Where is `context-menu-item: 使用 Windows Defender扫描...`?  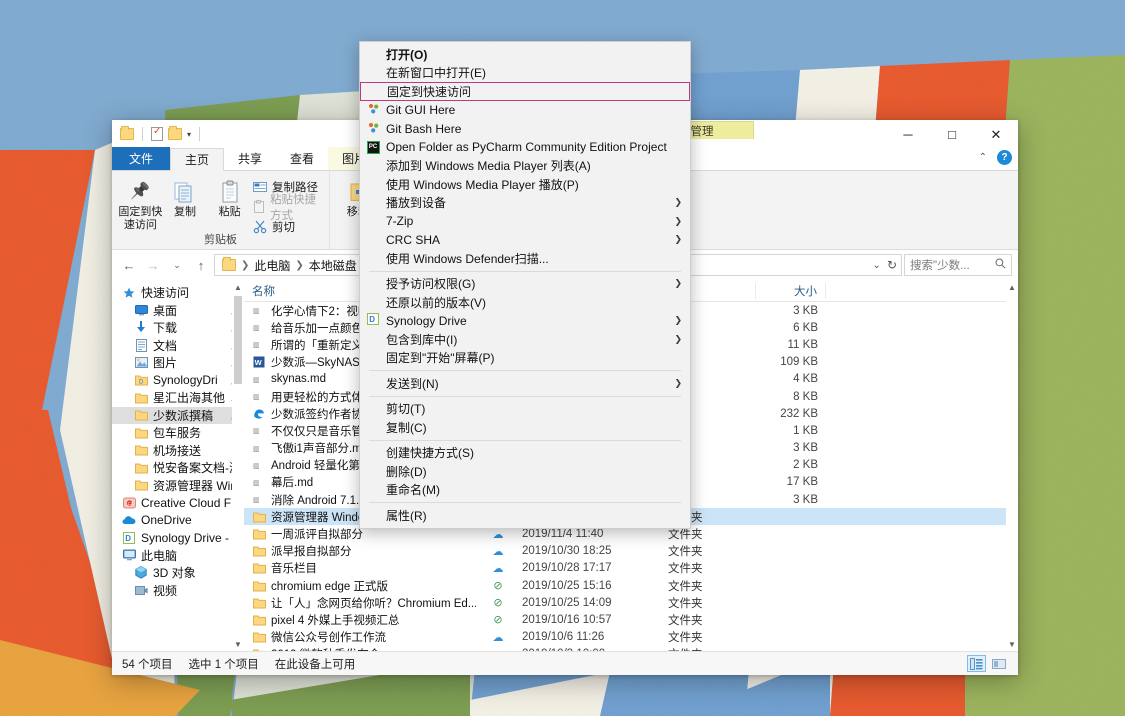 context-menu-item: 使用 Windows Defender扫描... is located at coordinates (525, 258).